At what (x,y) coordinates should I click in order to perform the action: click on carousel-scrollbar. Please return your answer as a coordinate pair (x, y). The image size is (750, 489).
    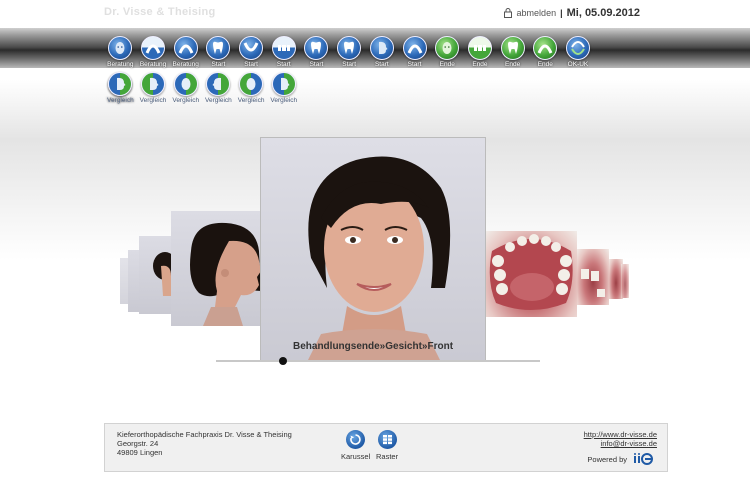
    Looking at the image, I should click on (378, 361).